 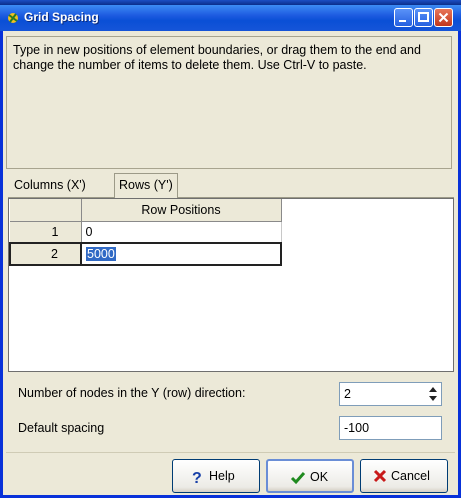 I want to click on ok-button: OK, so click(x=310, y=476).